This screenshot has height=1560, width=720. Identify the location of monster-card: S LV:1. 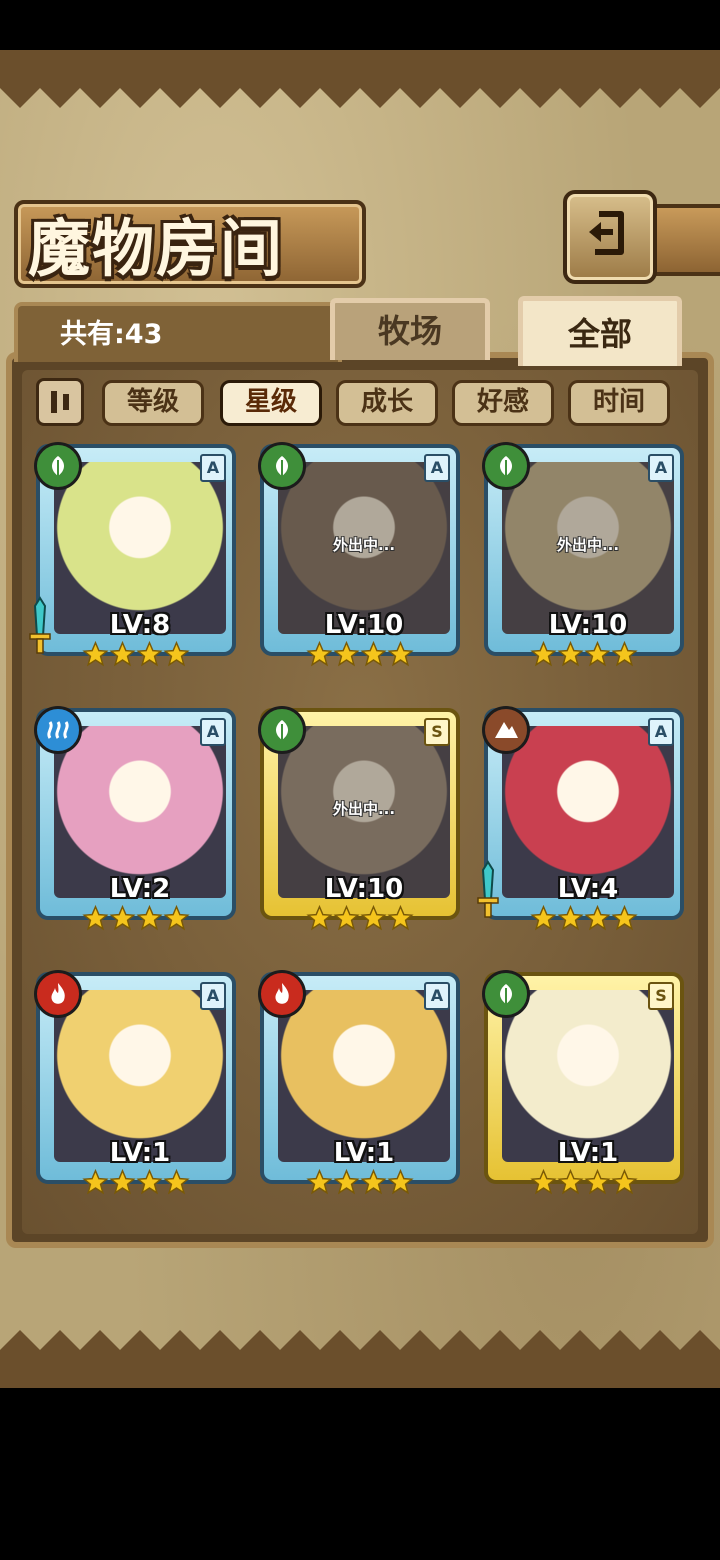
(583, 1090).